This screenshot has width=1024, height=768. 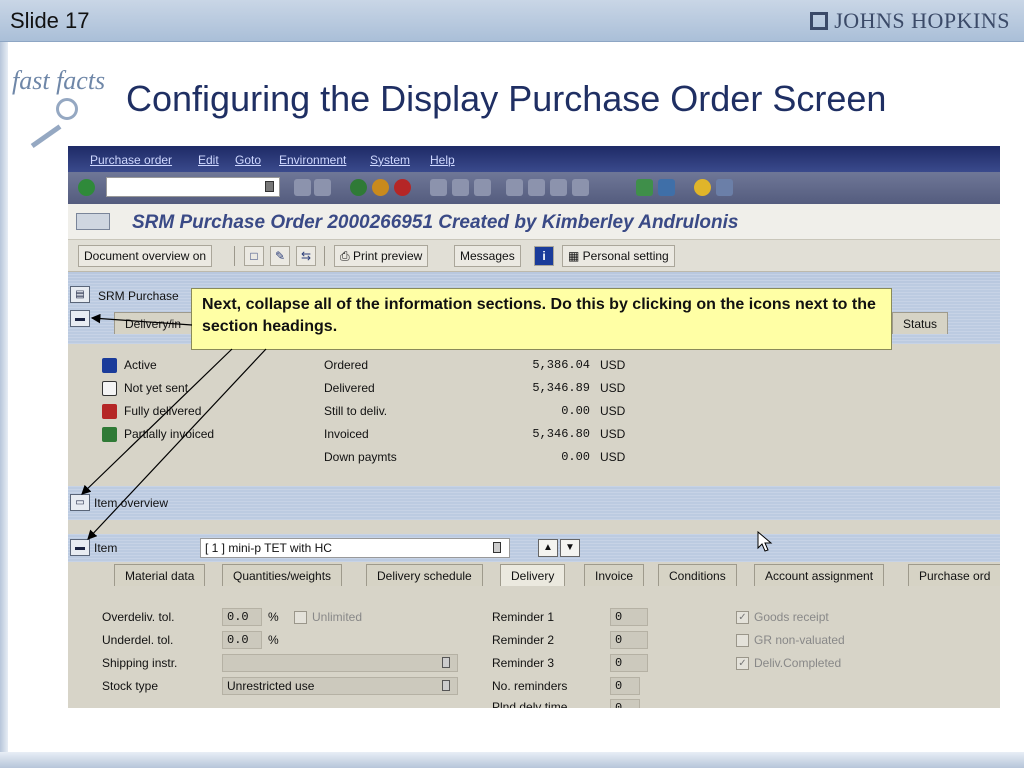 What do you see at coordinates (742, 617) in the screenshot?
I see `goods-receipt-checkbox: ✓` at bounding box center [742, 617].